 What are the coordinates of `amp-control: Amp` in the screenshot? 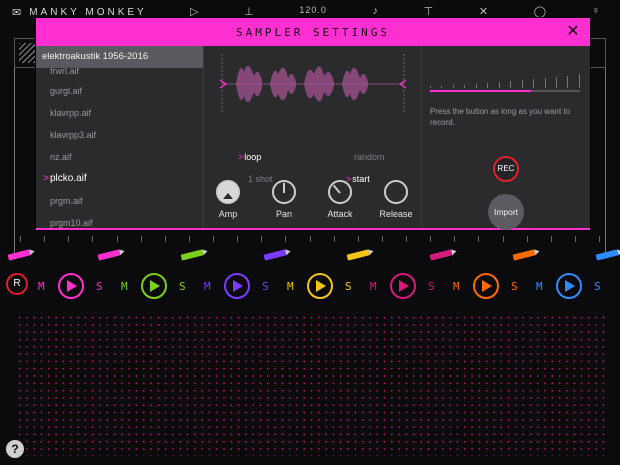 It's located at (228, 199).